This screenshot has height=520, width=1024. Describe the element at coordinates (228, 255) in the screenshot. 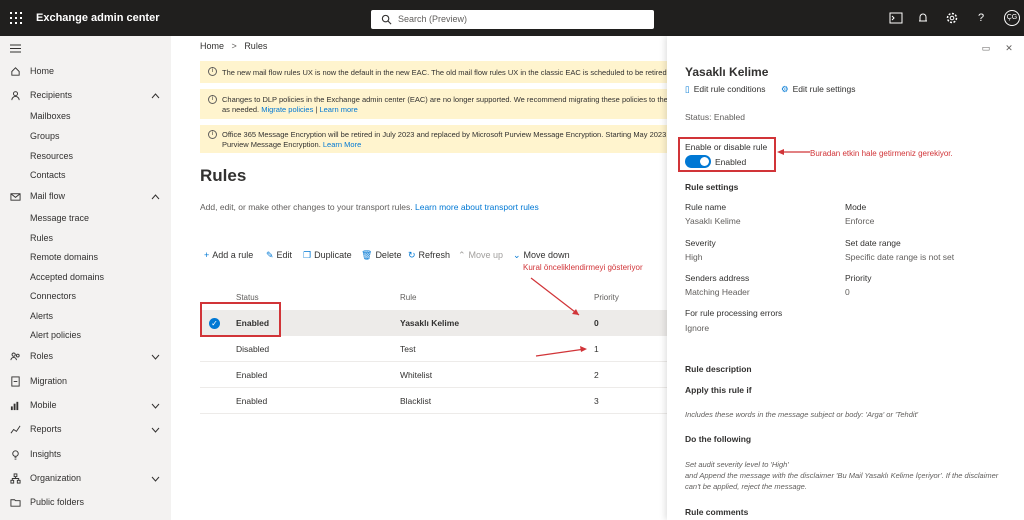

I see `add-rule-button: + Add a rule` at that location.